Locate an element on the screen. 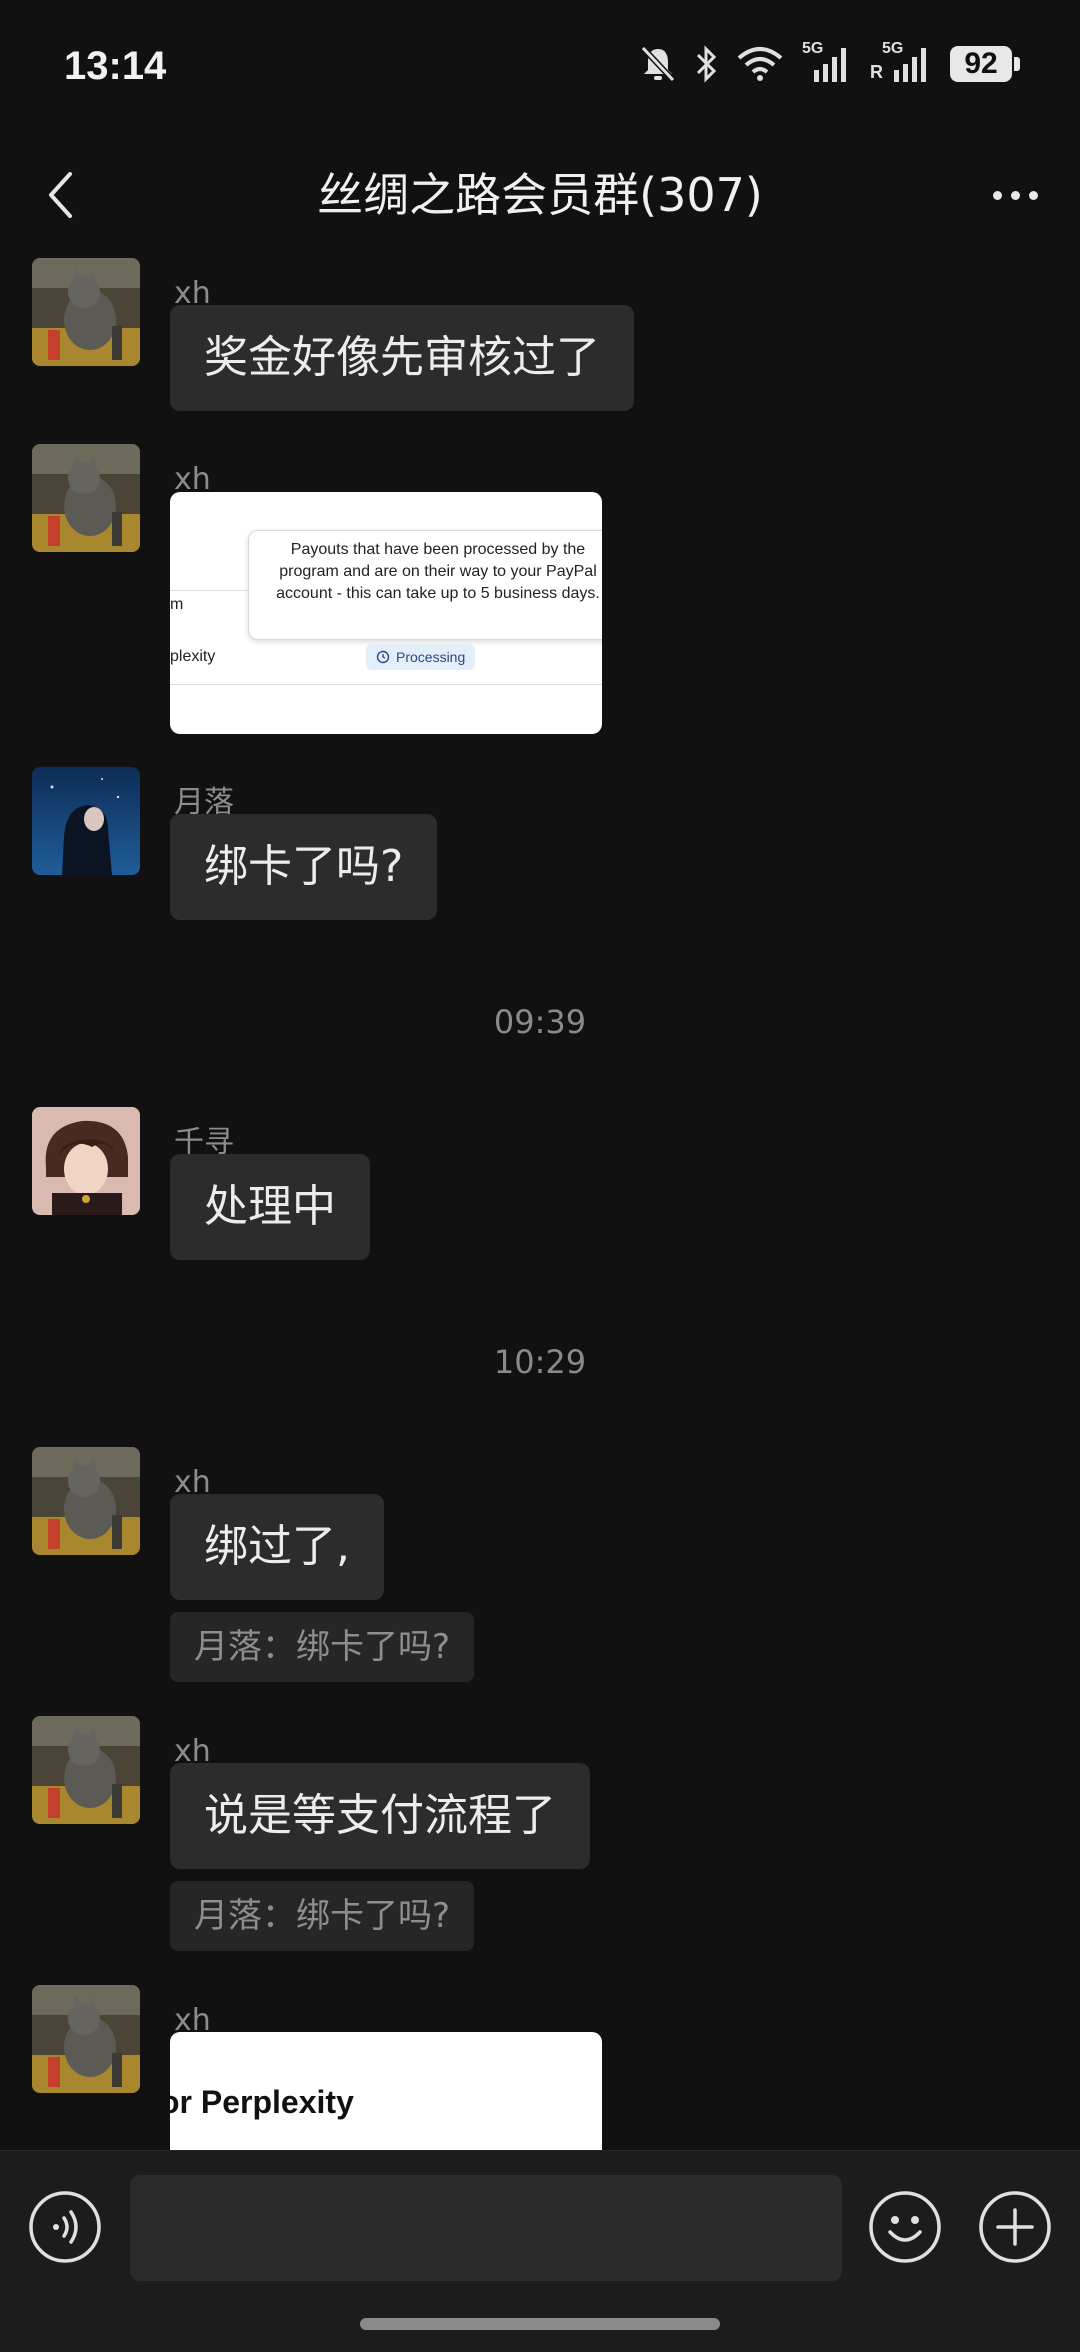 The width and height of the screenshot is (1080, 2352). emoji-button is located at coordinates (905, 2227).